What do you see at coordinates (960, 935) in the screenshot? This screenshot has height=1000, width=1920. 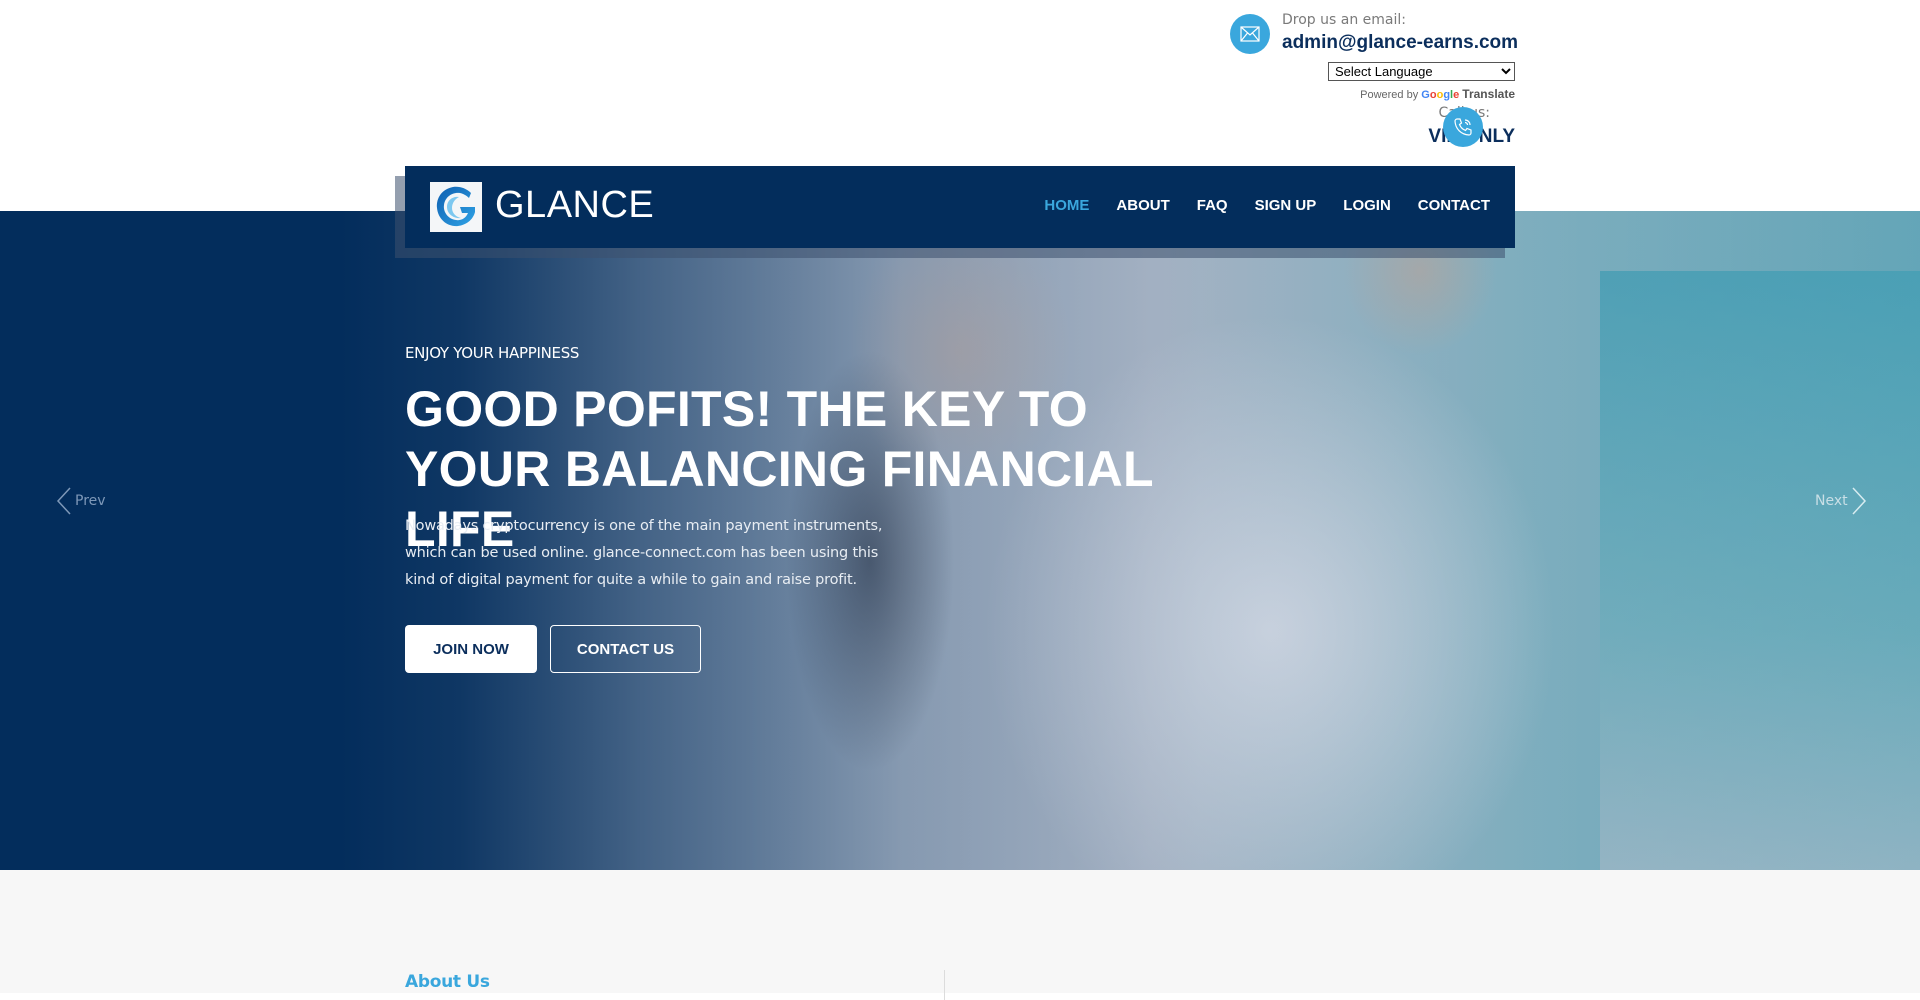 I see `about-section: About Us` at bounding box center [960, 935].